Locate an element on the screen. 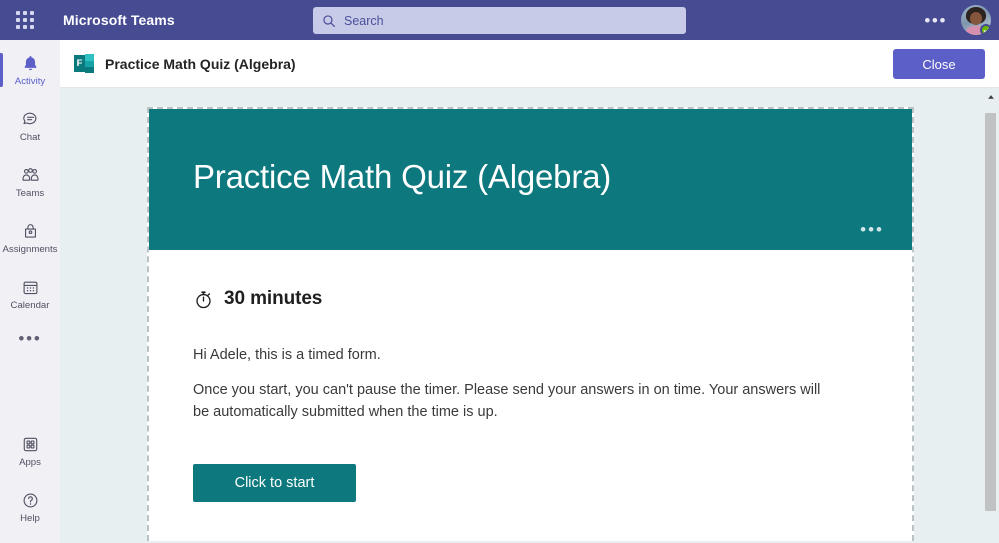  sidebar-item-label: Teams is located at coordinates (30, 194).